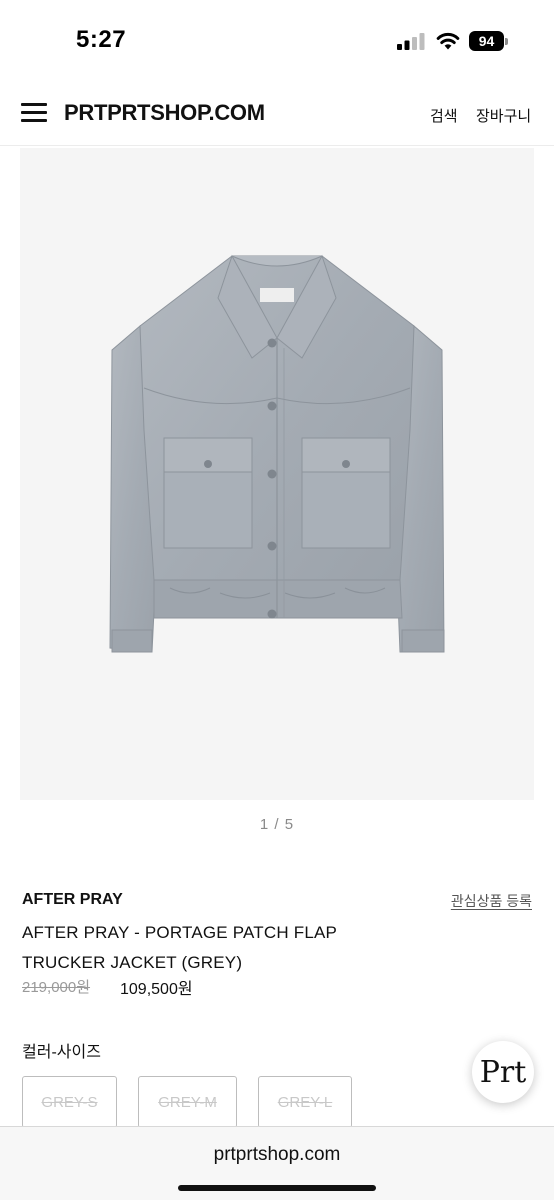  I want to click on option-grey-s-button: GREY-S, so click(69, 1102).